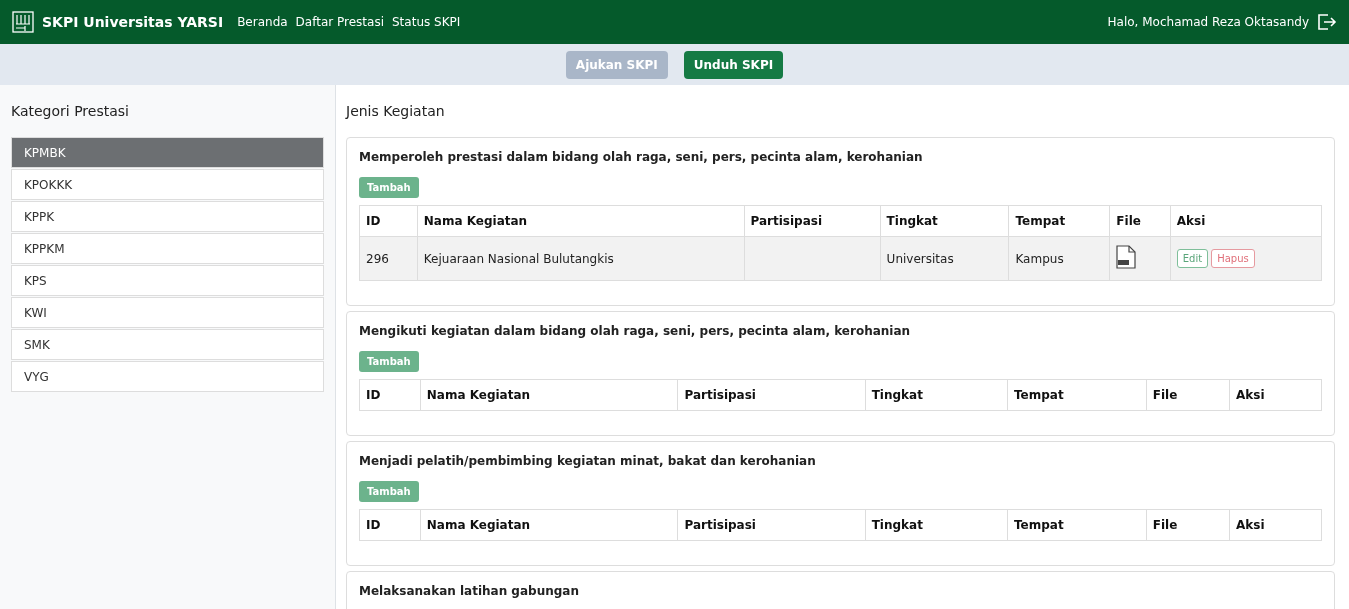 The width and height of the screenshot is (1349, 609). Describe the element at coordinates (167, 248) in the screenshot. I see `category-item: KPPKM` at that location.